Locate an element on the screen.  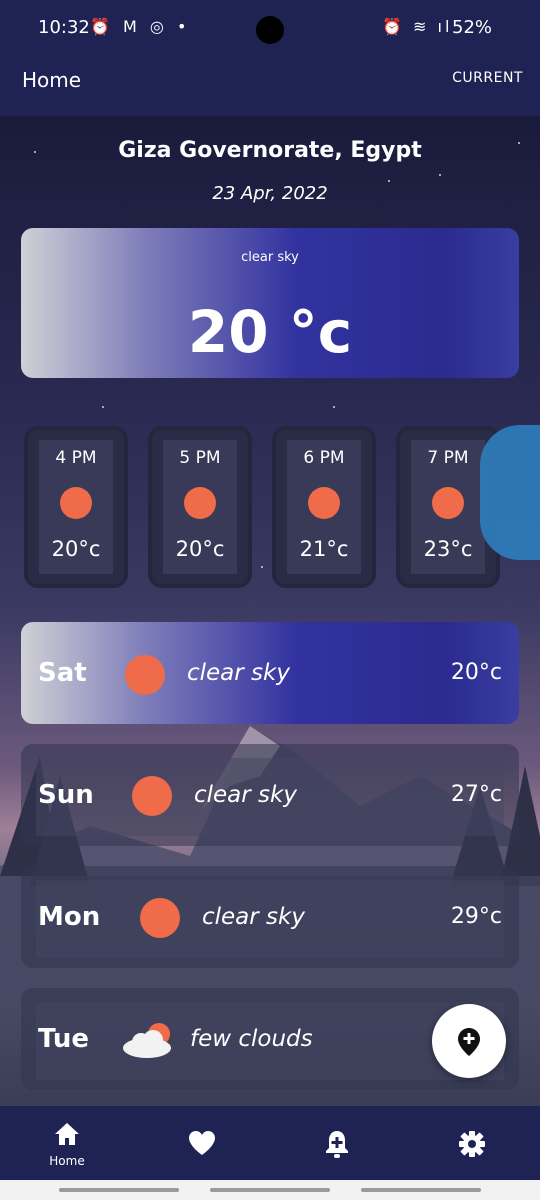
next-hour-preview is located at coordinates (510, 492).